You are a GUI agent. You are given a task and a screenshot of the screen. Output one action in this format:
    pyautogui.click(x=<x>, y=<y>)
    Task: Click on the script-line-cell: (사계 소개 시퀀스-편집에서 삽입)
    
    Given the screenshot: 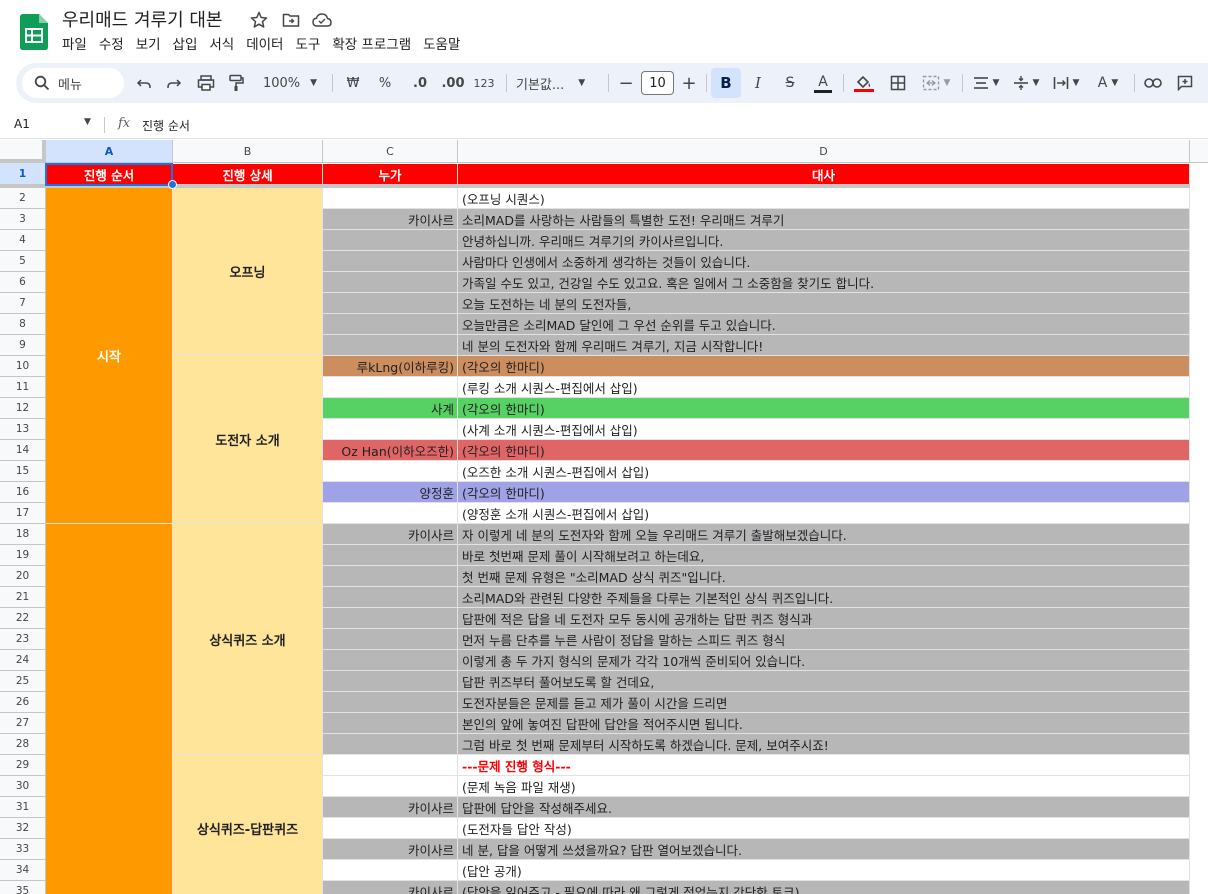 What is the action you would take?
    pyautogui.click(x=824, y=429)
    